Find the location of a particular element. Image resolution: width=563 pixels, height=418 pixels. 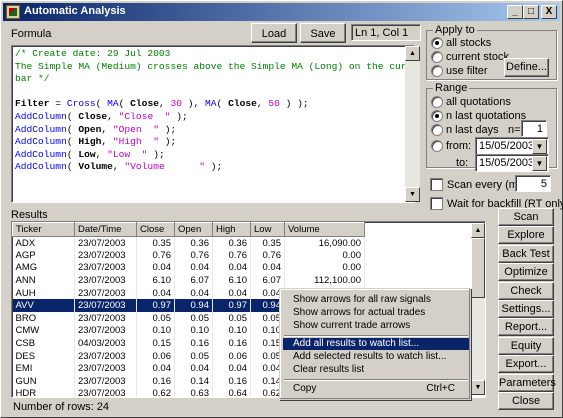

load-button: Load is located at coordinates (274, 33).